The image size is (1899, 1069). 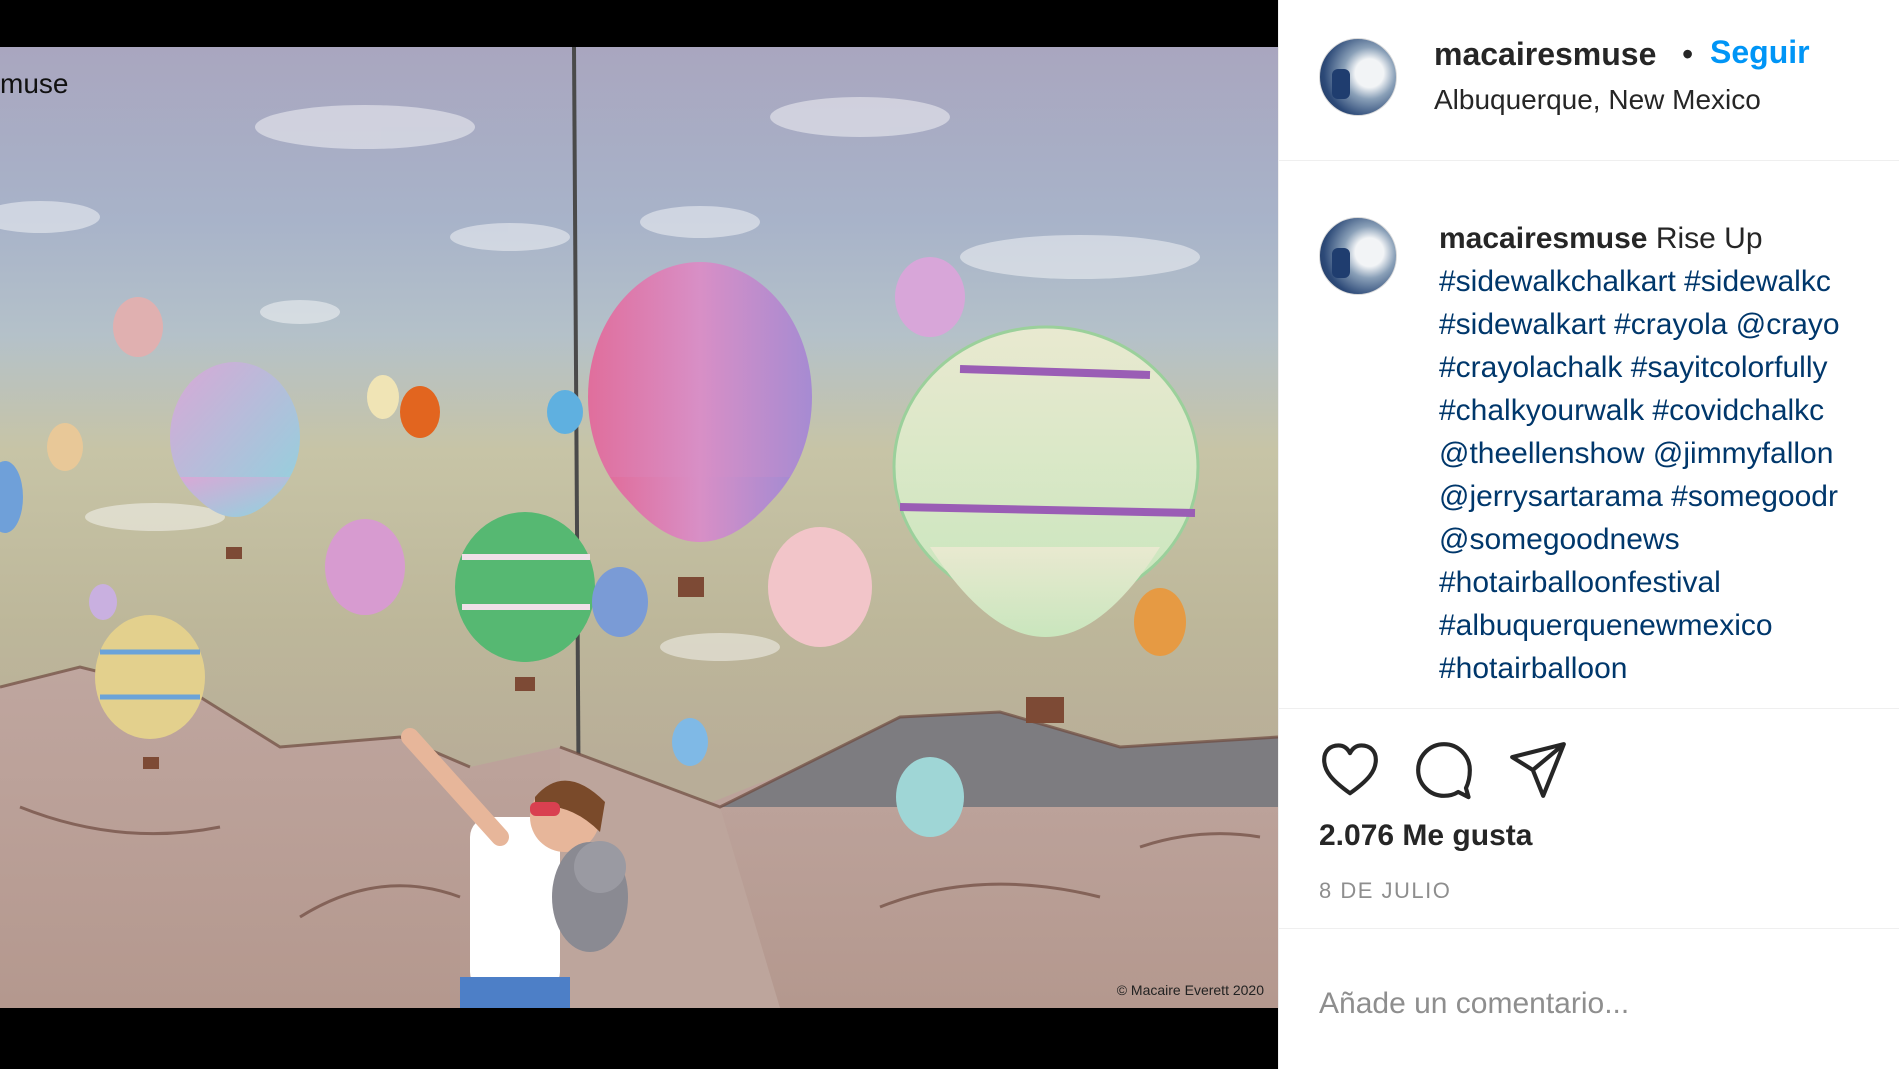 I want to click on caption-username: macairesmuse, so click(x=1543, y=238).